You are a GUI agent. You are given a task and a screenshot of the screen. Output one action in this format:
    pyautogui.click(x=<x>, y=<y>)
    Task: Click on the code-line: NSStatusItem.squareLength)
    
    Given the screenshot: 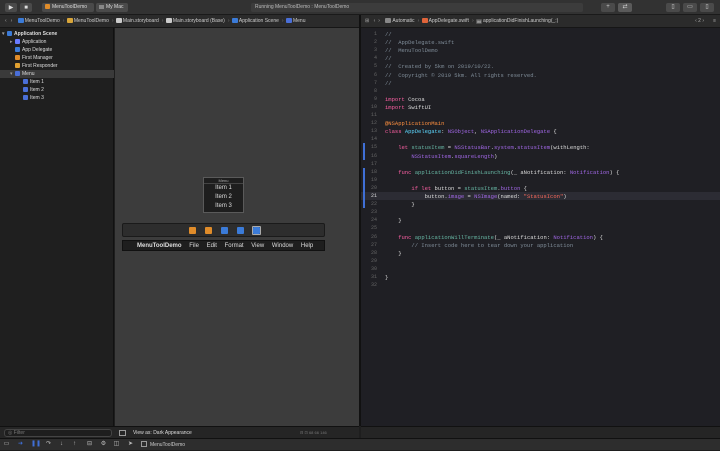 What is the action you would take?
    pyautogui.click(x=441, y=156)
    